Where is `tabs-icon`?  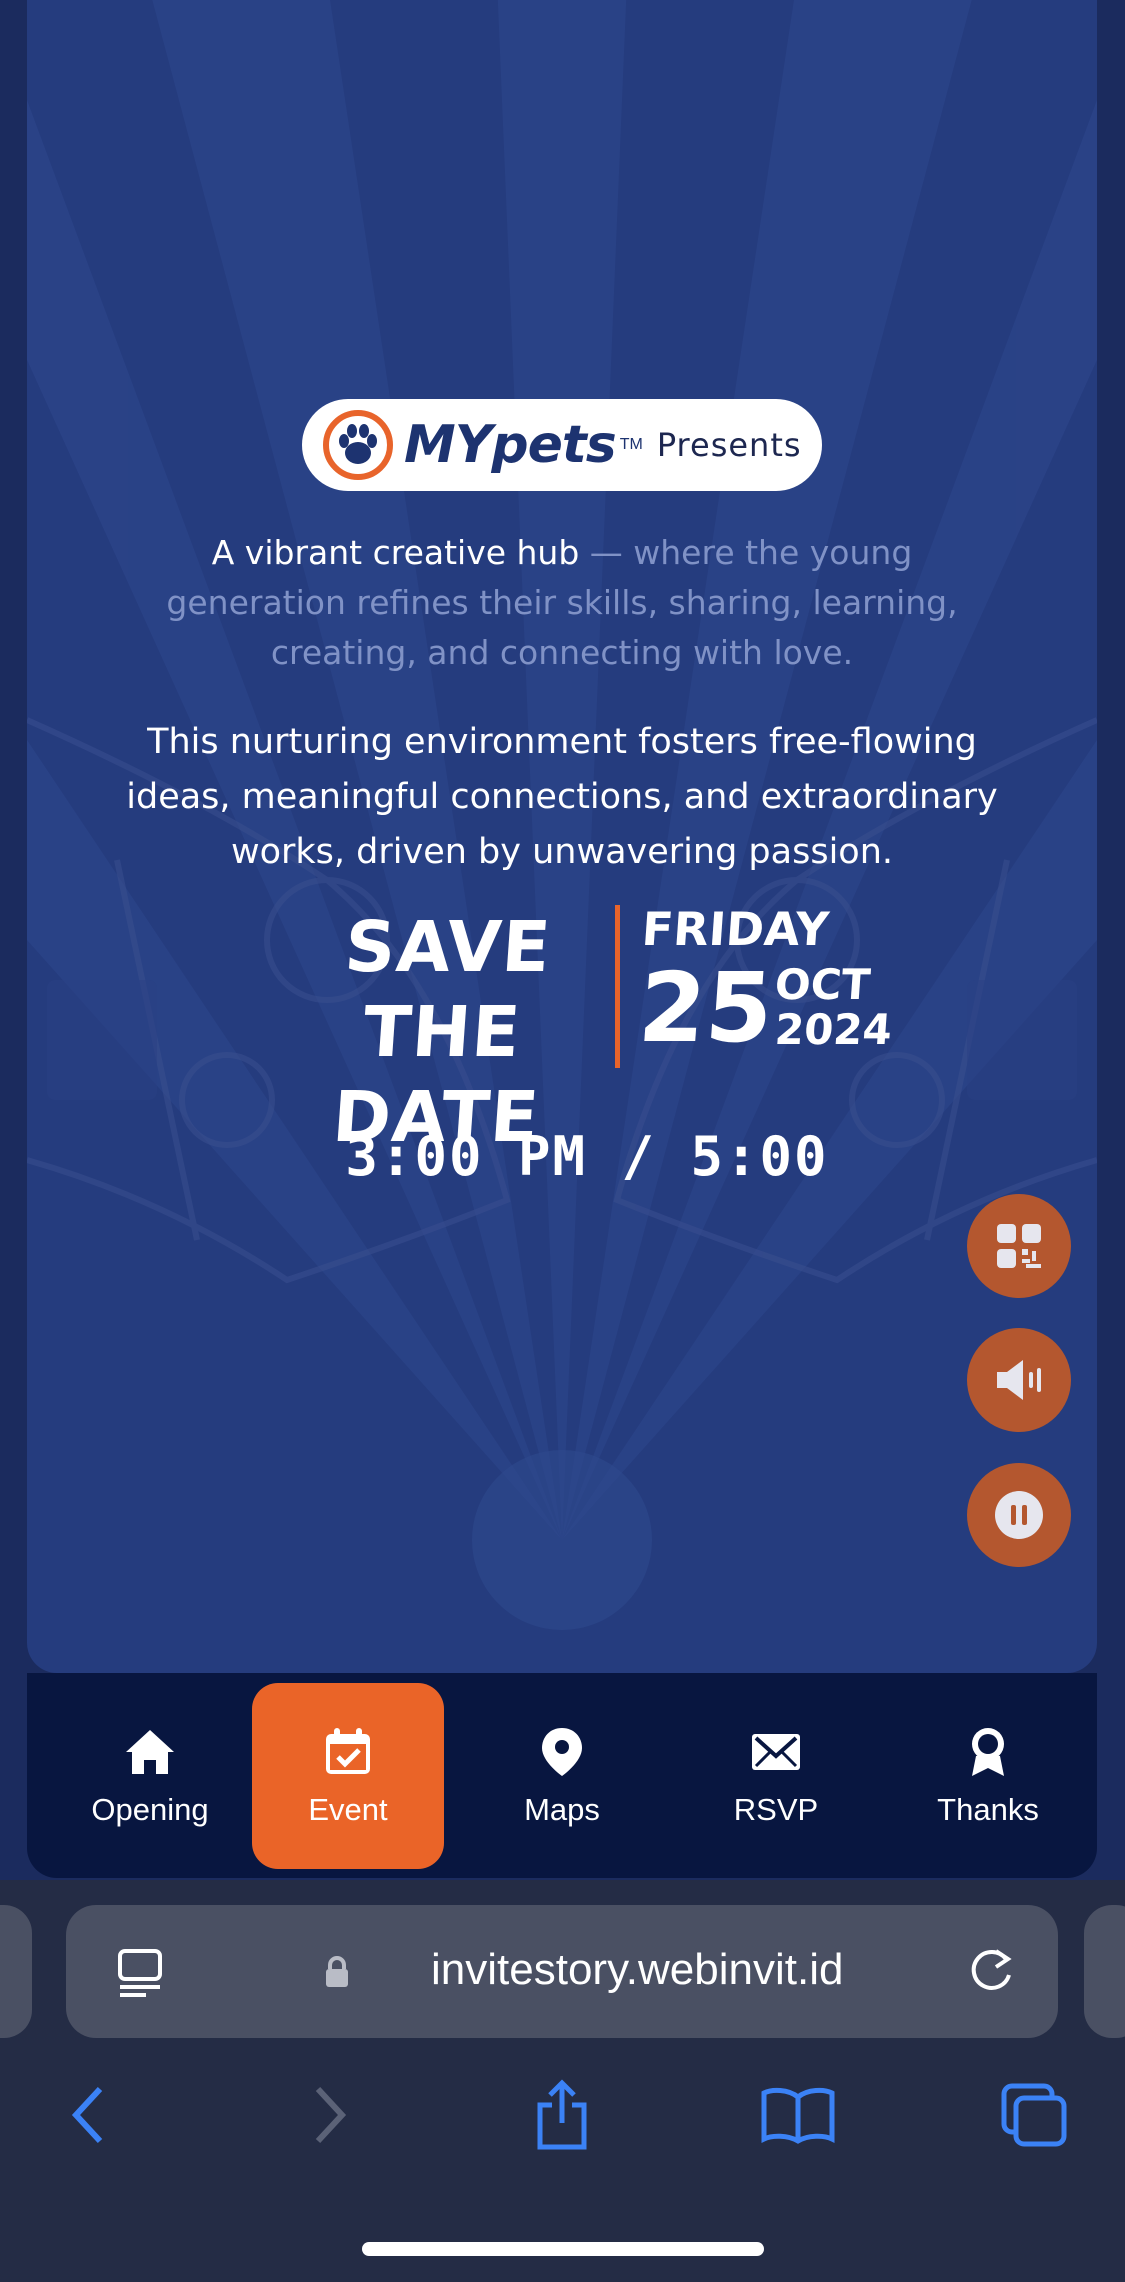
tabs-icon is located at coordinates (1034, 2115).